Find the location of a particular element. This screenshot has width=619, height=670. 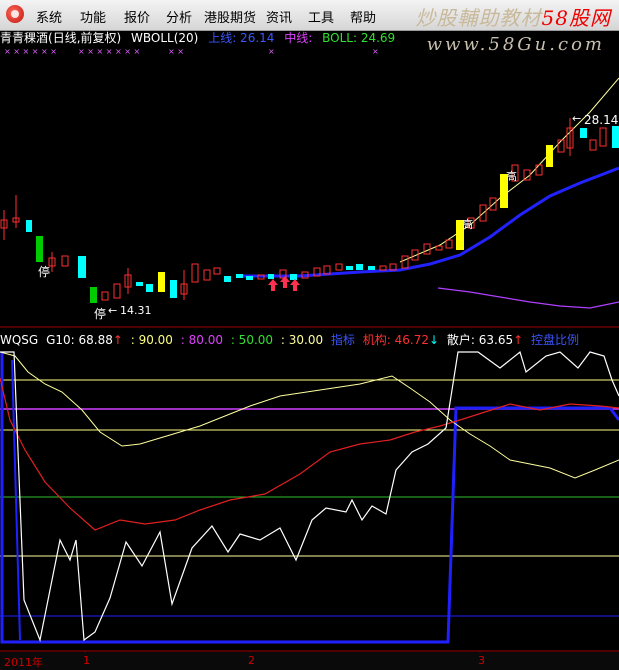

indicator-label-b: 控盘比例 is located at coordinates (554, 340).